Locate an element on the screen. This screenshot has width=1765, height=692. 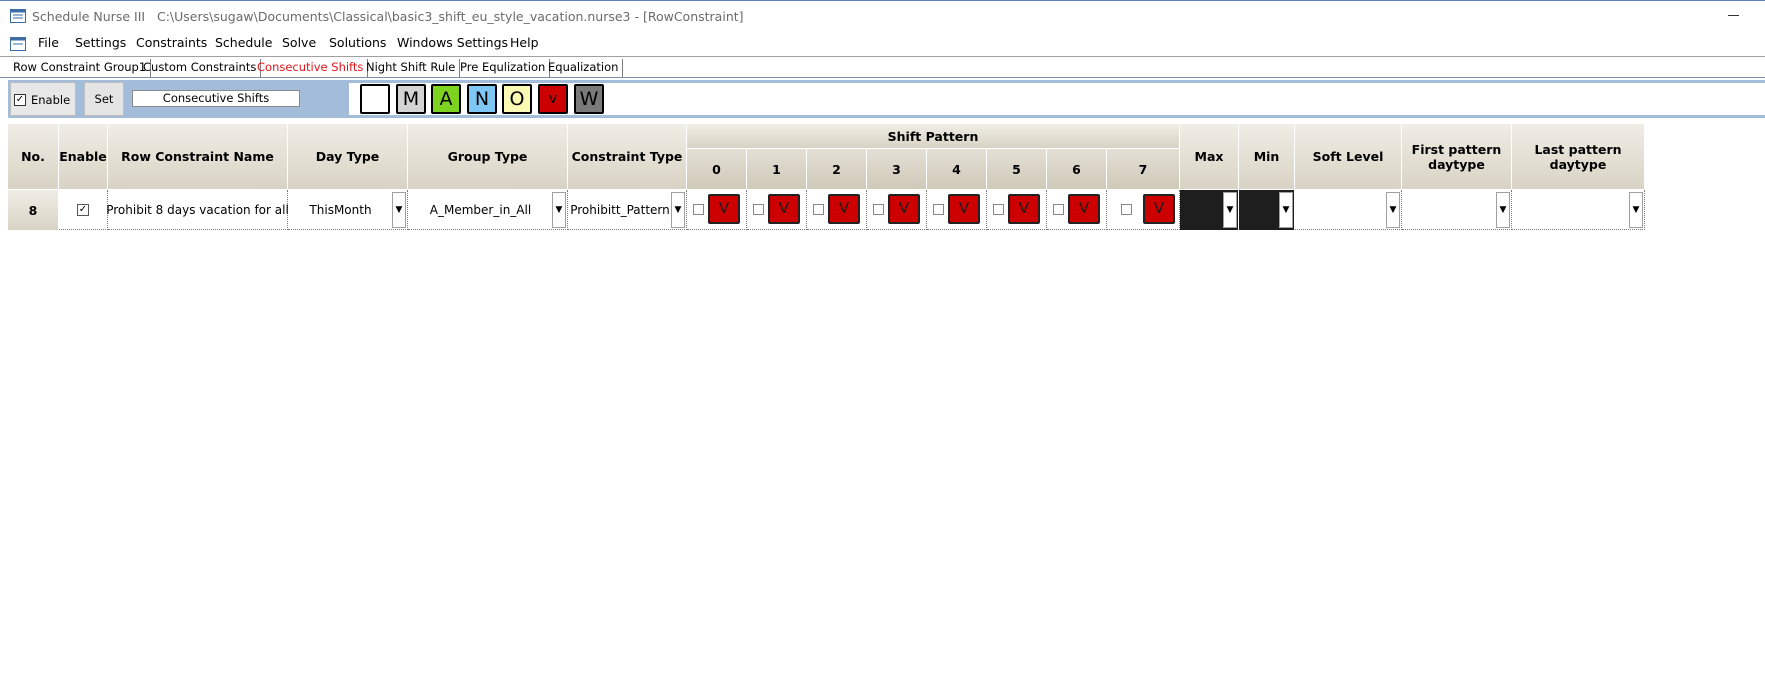
col-header-first-pattern-line2: daytype is located at coordinates (1456, 164).